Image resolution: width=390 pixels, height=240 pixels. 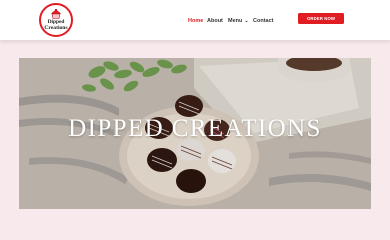 I want to click on nav-about-label: About, so click(x=215, y=21).